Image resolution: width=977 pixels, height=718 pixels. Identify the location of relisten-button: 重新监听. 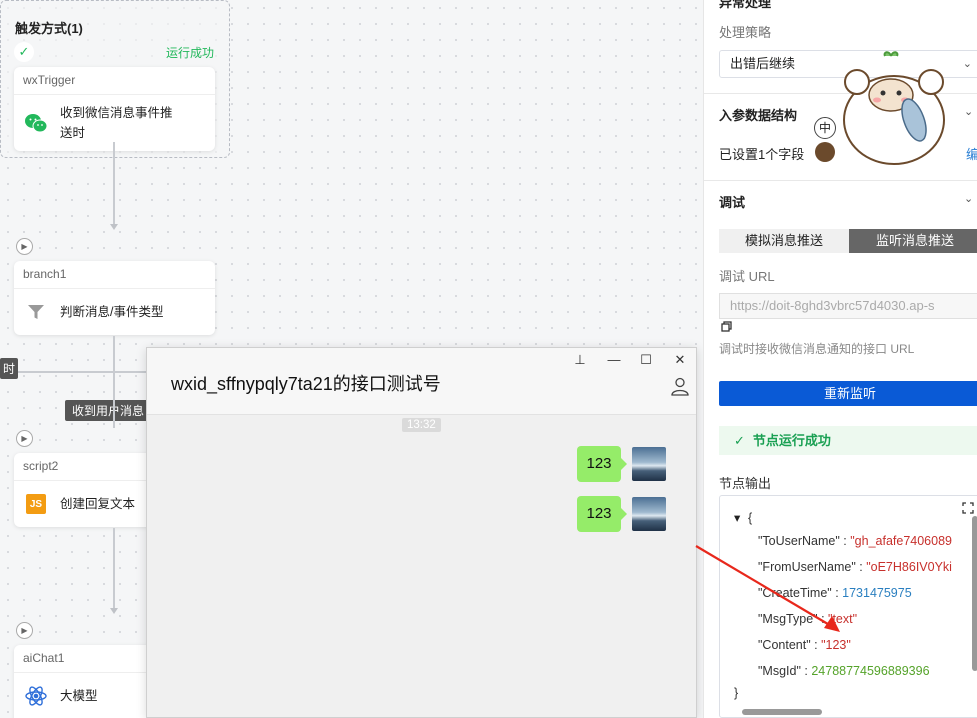
(848, 393).